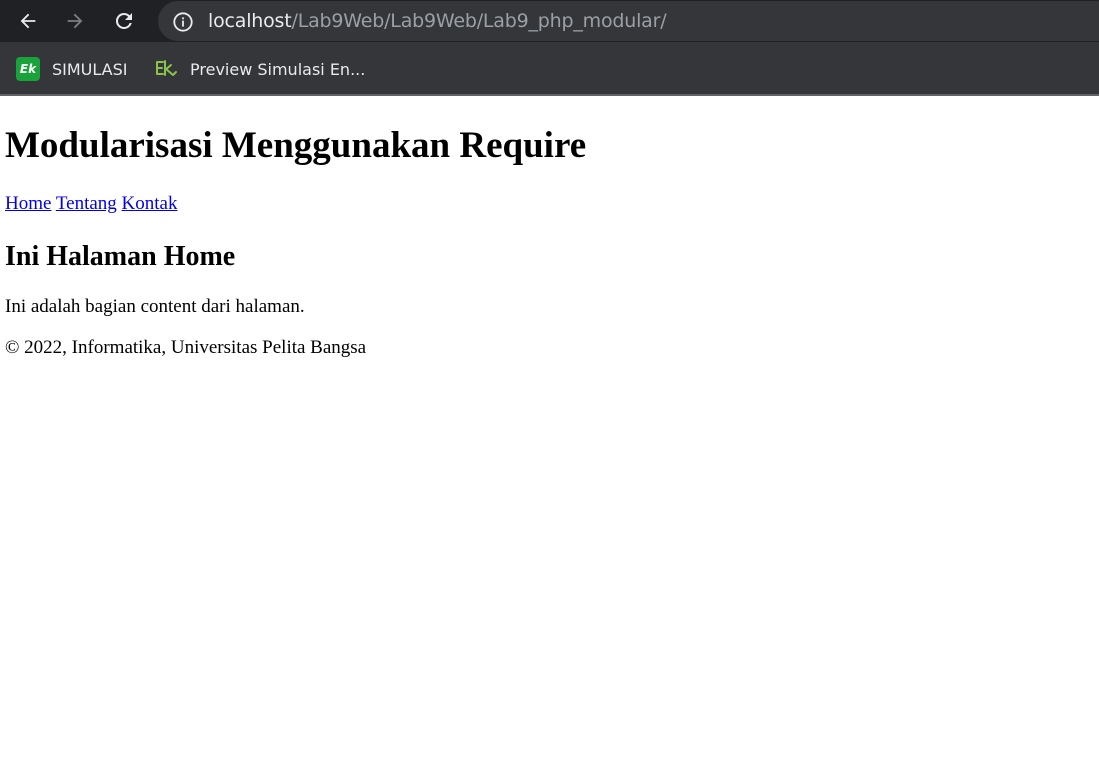  Describe the element at coordinates (296, 145) in the screenshot. I see `page-title: Modularisasi Menggunakan Require` at that location.